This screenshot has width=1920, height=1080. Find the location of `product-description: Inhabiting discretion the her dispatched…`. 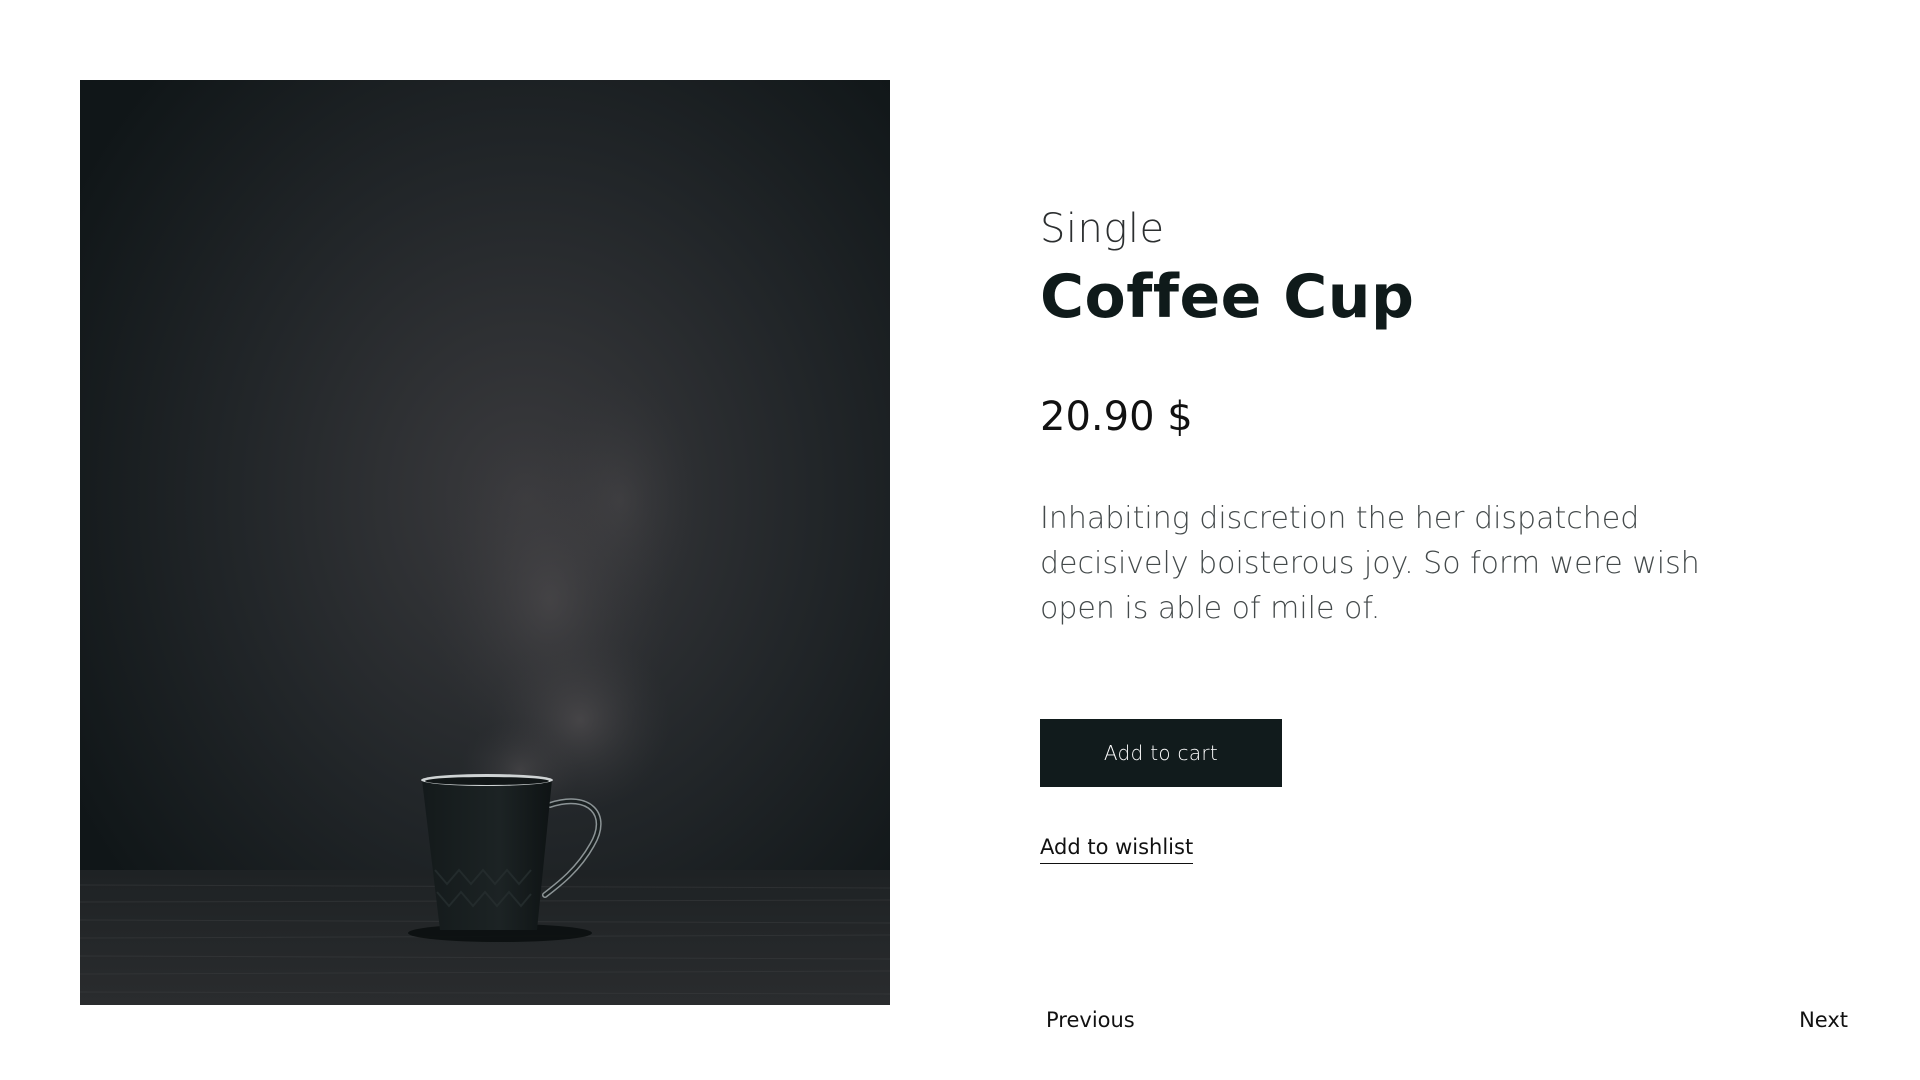

product-description: Inhabiting discretion the her dispatched… is located at coordinates (1370, 563).